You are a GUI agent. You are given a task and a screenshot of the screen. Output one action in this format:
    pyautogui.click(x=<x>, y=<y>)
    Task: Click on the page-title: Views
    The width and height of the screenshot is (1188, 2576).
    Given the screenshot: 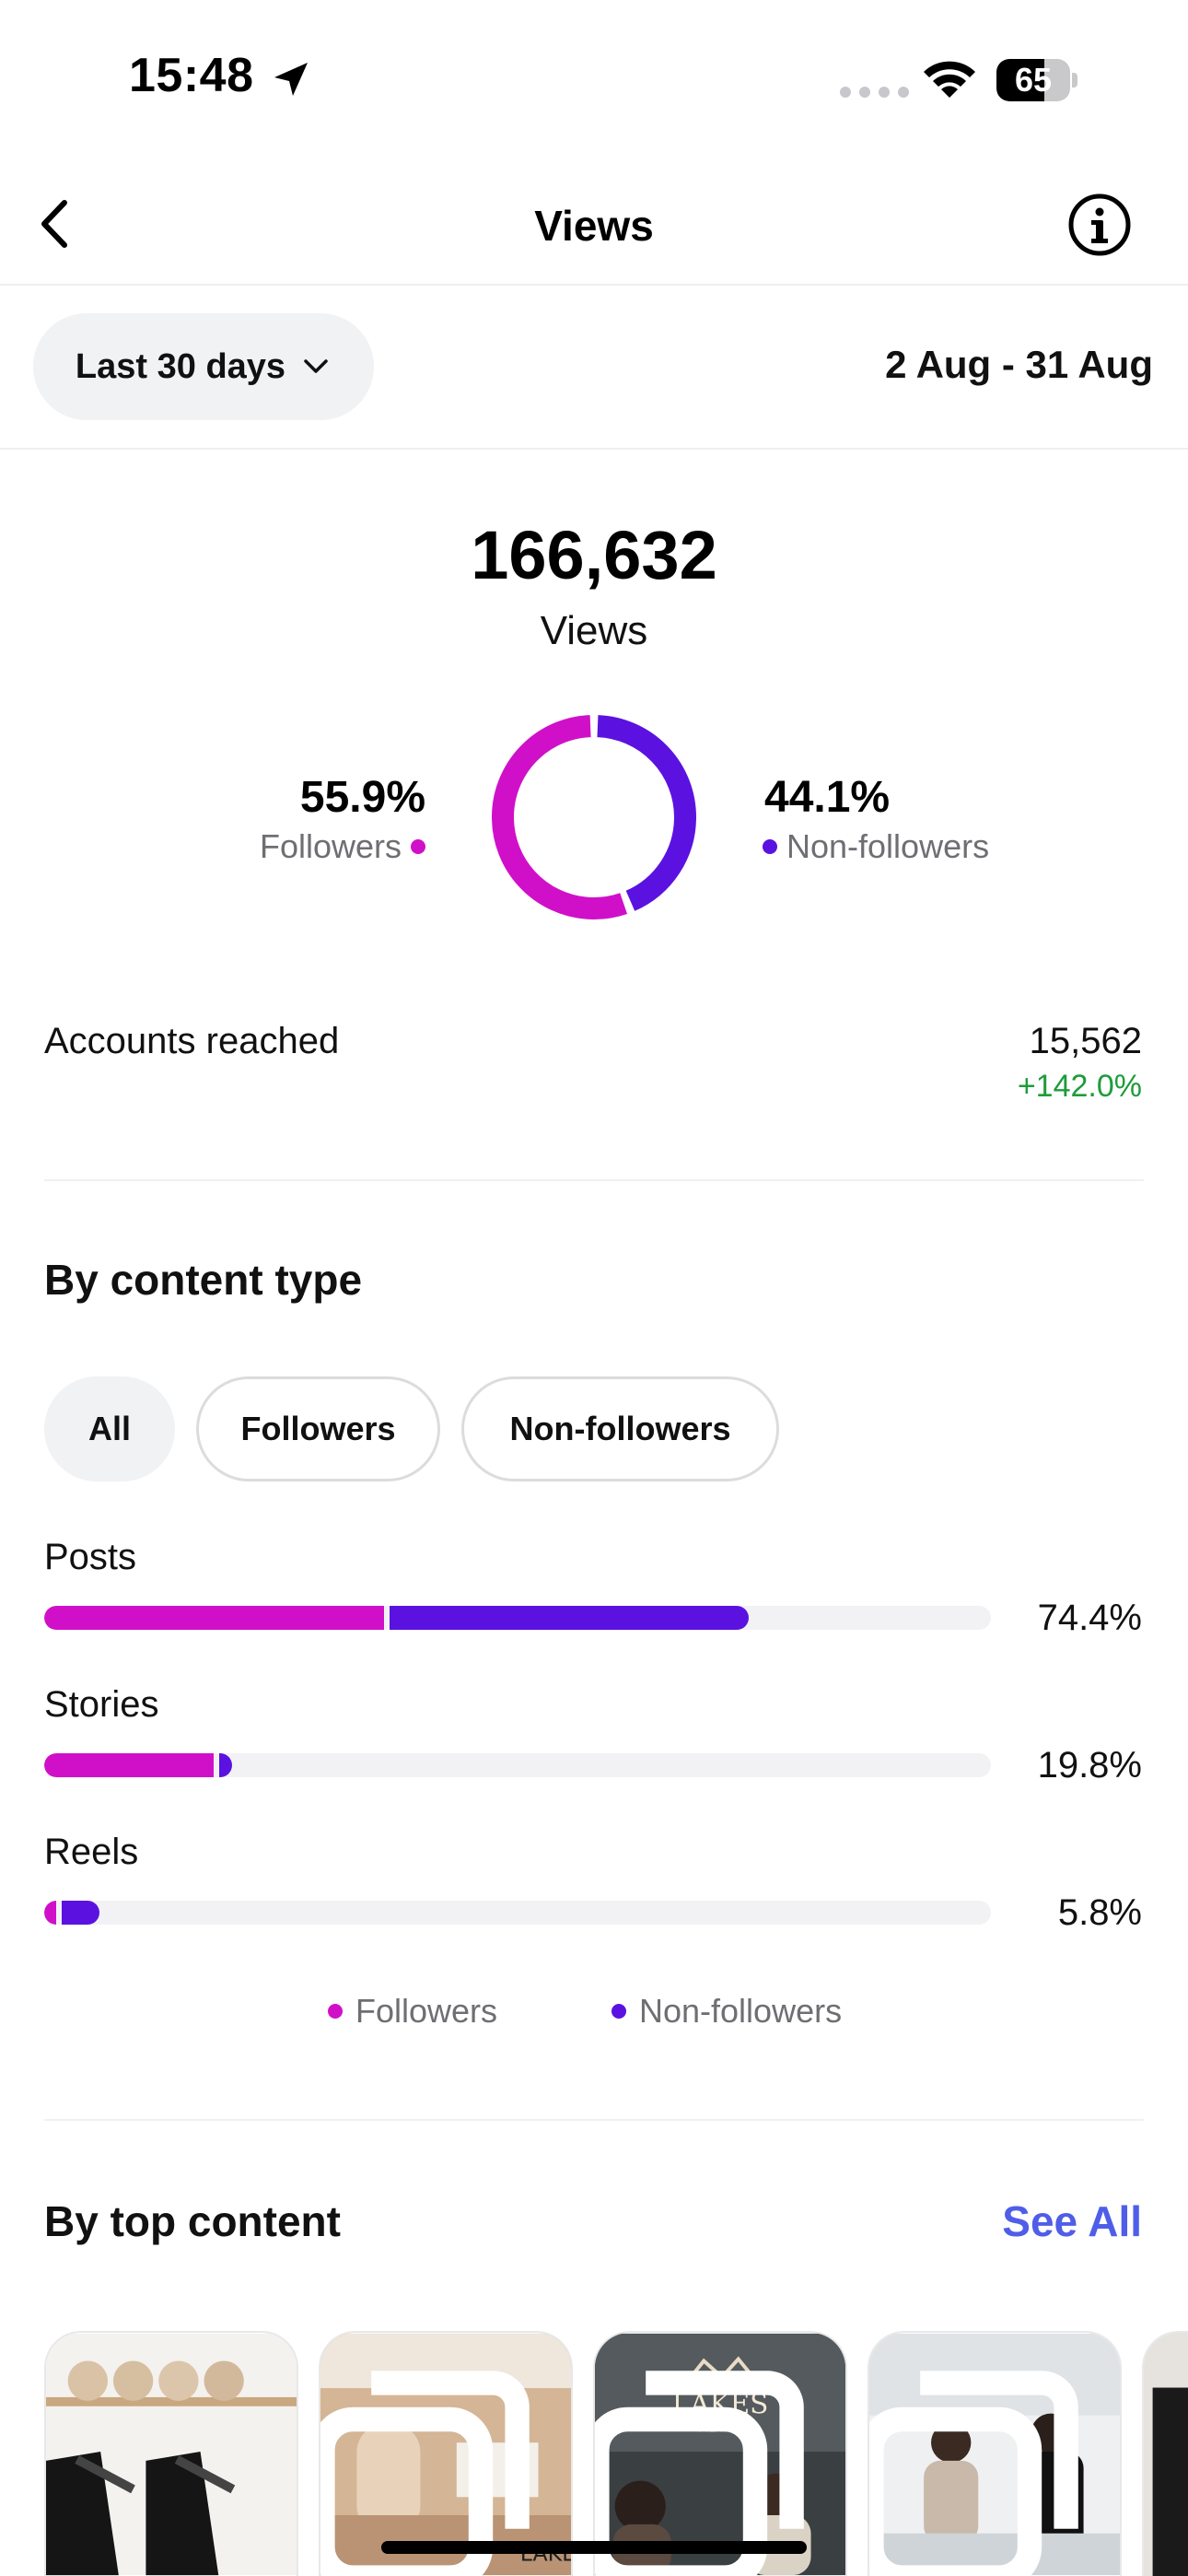 What is the action you would take?
    pyautogui.click(x=594, y=226)
    